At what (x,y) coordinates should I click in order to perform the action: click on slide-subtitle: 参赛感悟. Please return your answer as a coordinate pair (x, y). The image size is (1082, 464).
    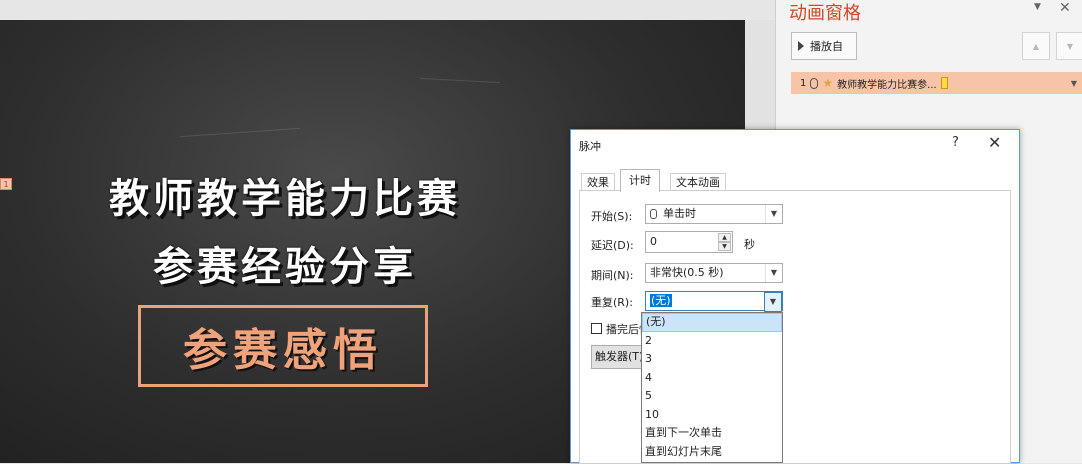
    Looking at the image, I should click on (283, 350).